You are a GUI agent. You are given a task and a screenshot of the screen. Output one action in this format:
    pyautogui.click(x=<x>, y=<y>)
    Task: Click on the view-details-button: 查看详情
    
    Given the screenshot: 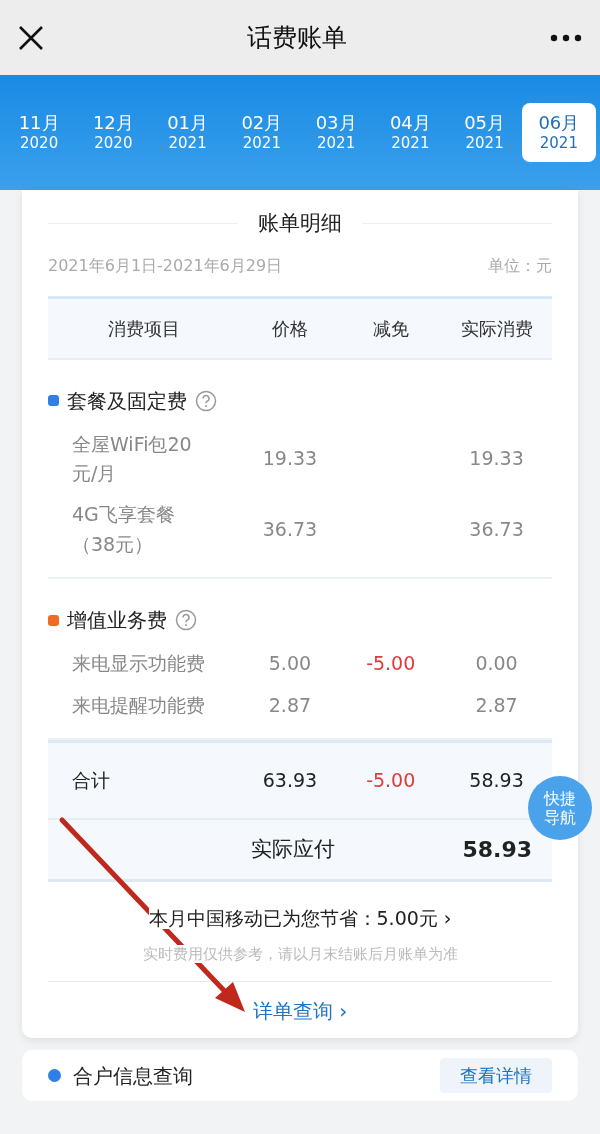 What is the action you would take?
    pyautogui.click(x=496, y=1076)
    